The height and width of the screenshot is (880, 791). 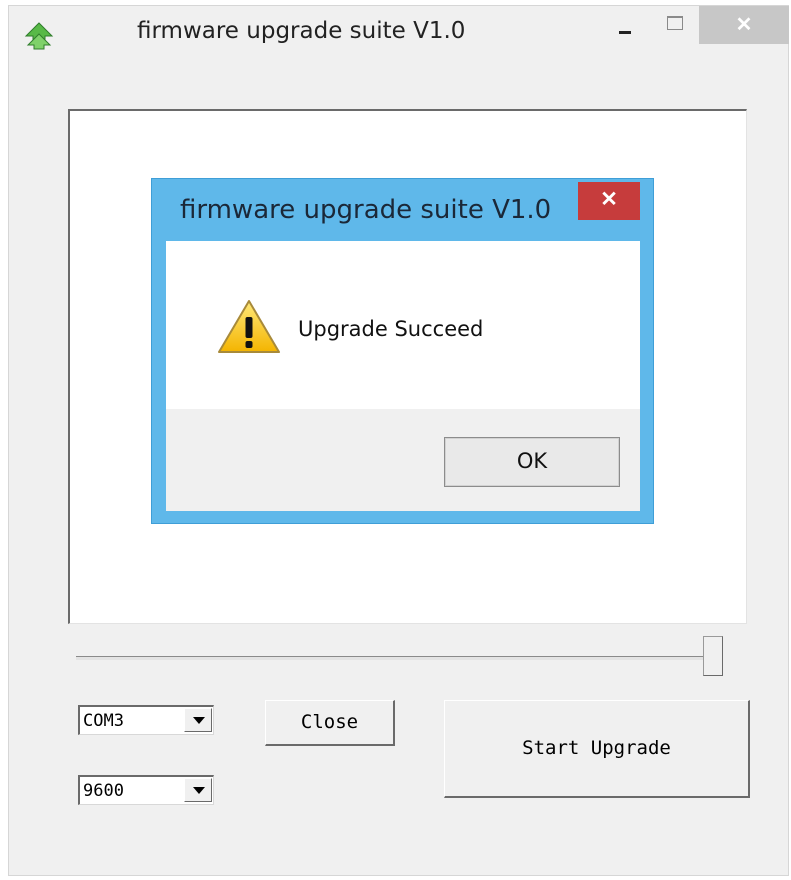 What do you see at coordinates (391, 329) in the screenshot?
I see `dialog-message: Upgrade Succeed` at bounding box center [391, 329].